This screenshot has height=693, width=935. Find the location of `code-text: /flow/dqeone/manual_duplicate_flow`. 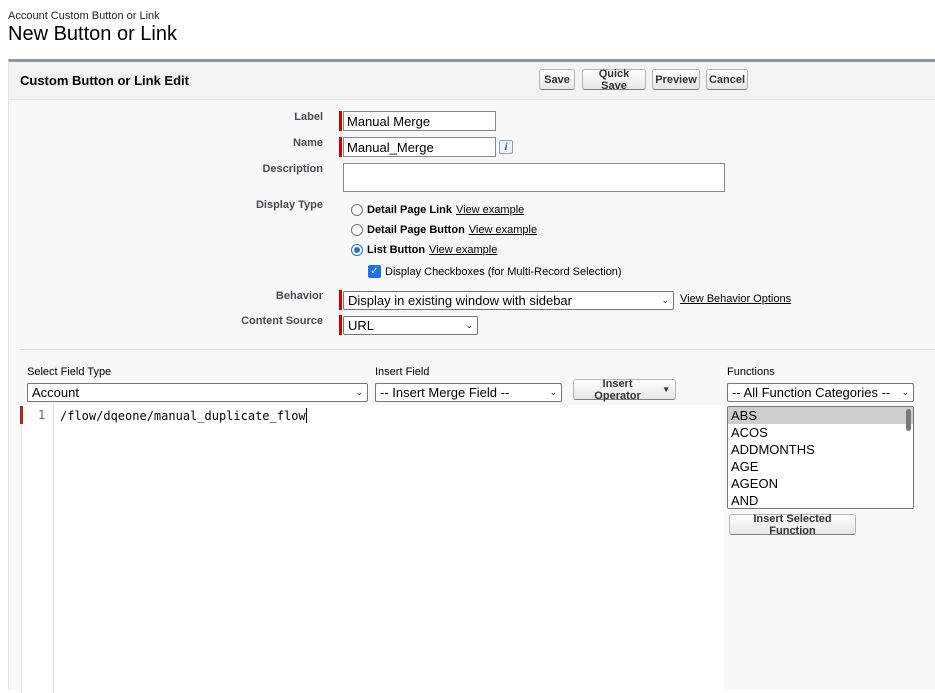

code-text: /flow/dqeone/manual_duplicate_flow is located at coordinates (183, 416).